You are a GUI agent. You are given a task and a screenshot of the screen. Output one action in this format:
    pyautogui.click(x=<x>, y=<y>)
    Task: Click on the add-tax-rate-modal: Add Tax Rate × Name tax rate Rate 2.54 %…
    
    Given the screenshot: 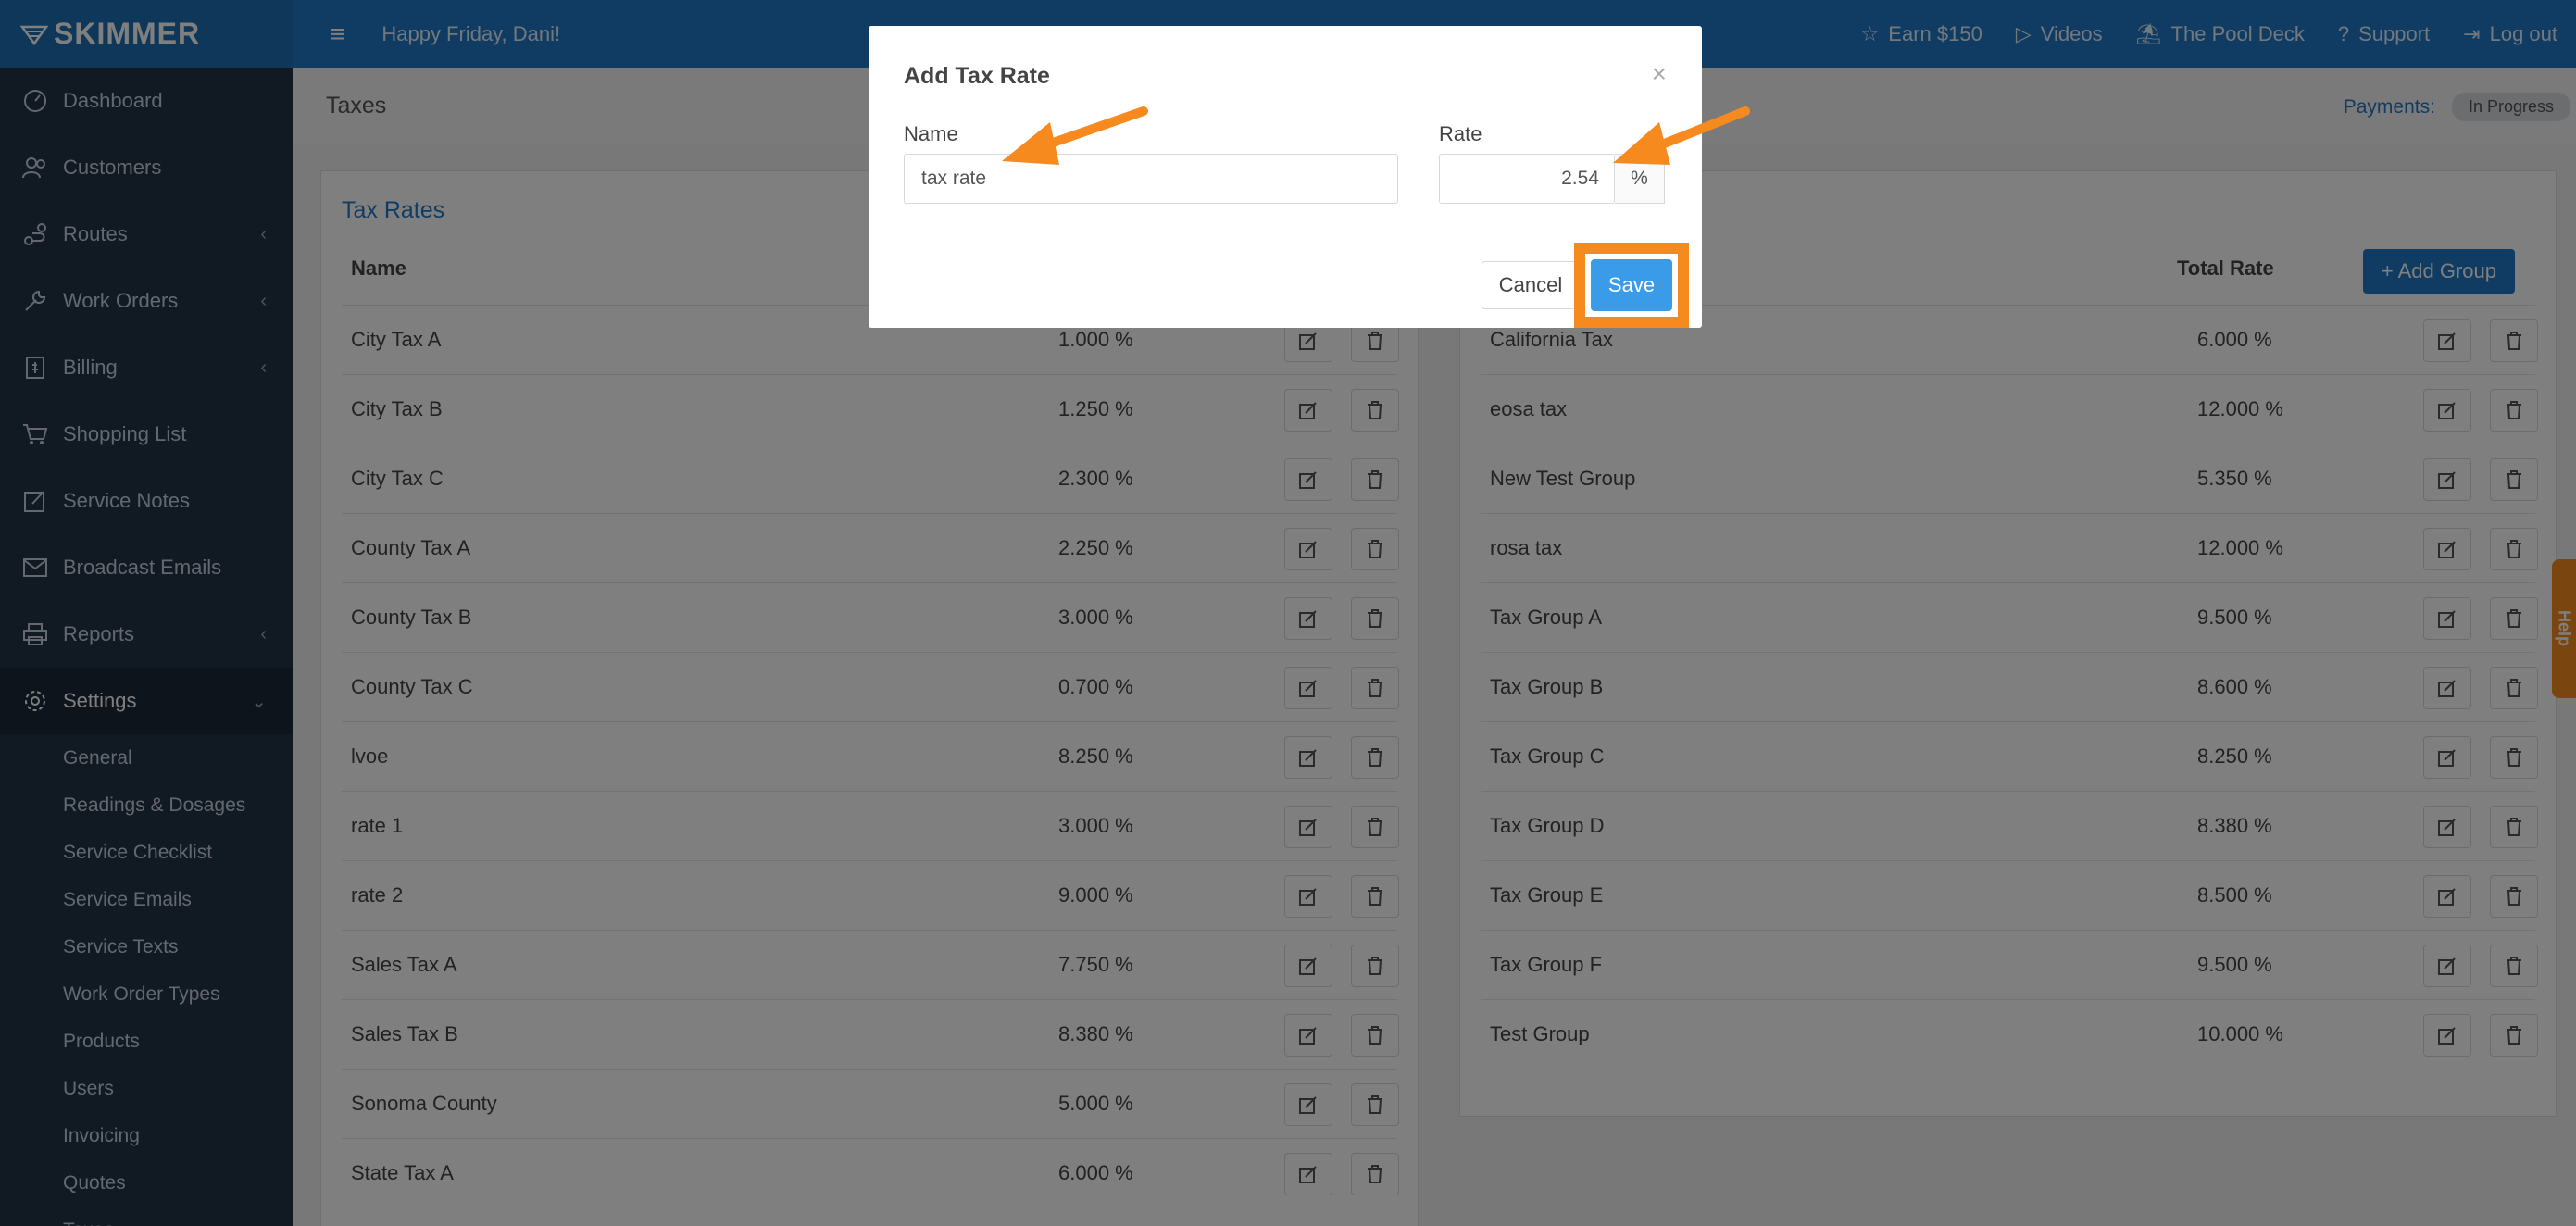 What is the action you would take?
    pyautogui.click(x=1285, y=177)
    